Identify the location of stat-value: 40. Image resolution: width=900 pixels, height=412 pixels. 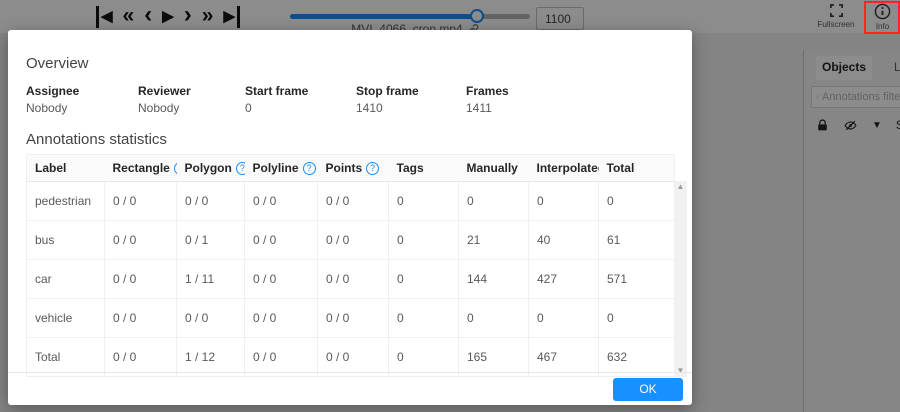
(563, 240).